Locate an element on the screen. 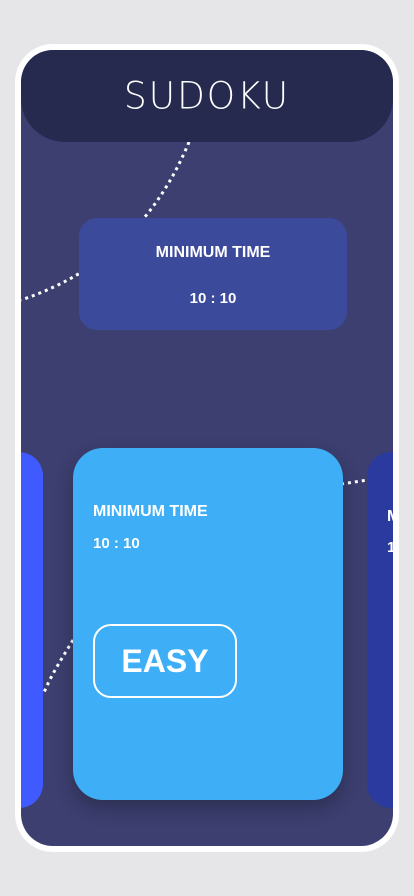 The height and width of the screenshot is (896, 414). min-time-label: M is located at coordinates (390, 517).